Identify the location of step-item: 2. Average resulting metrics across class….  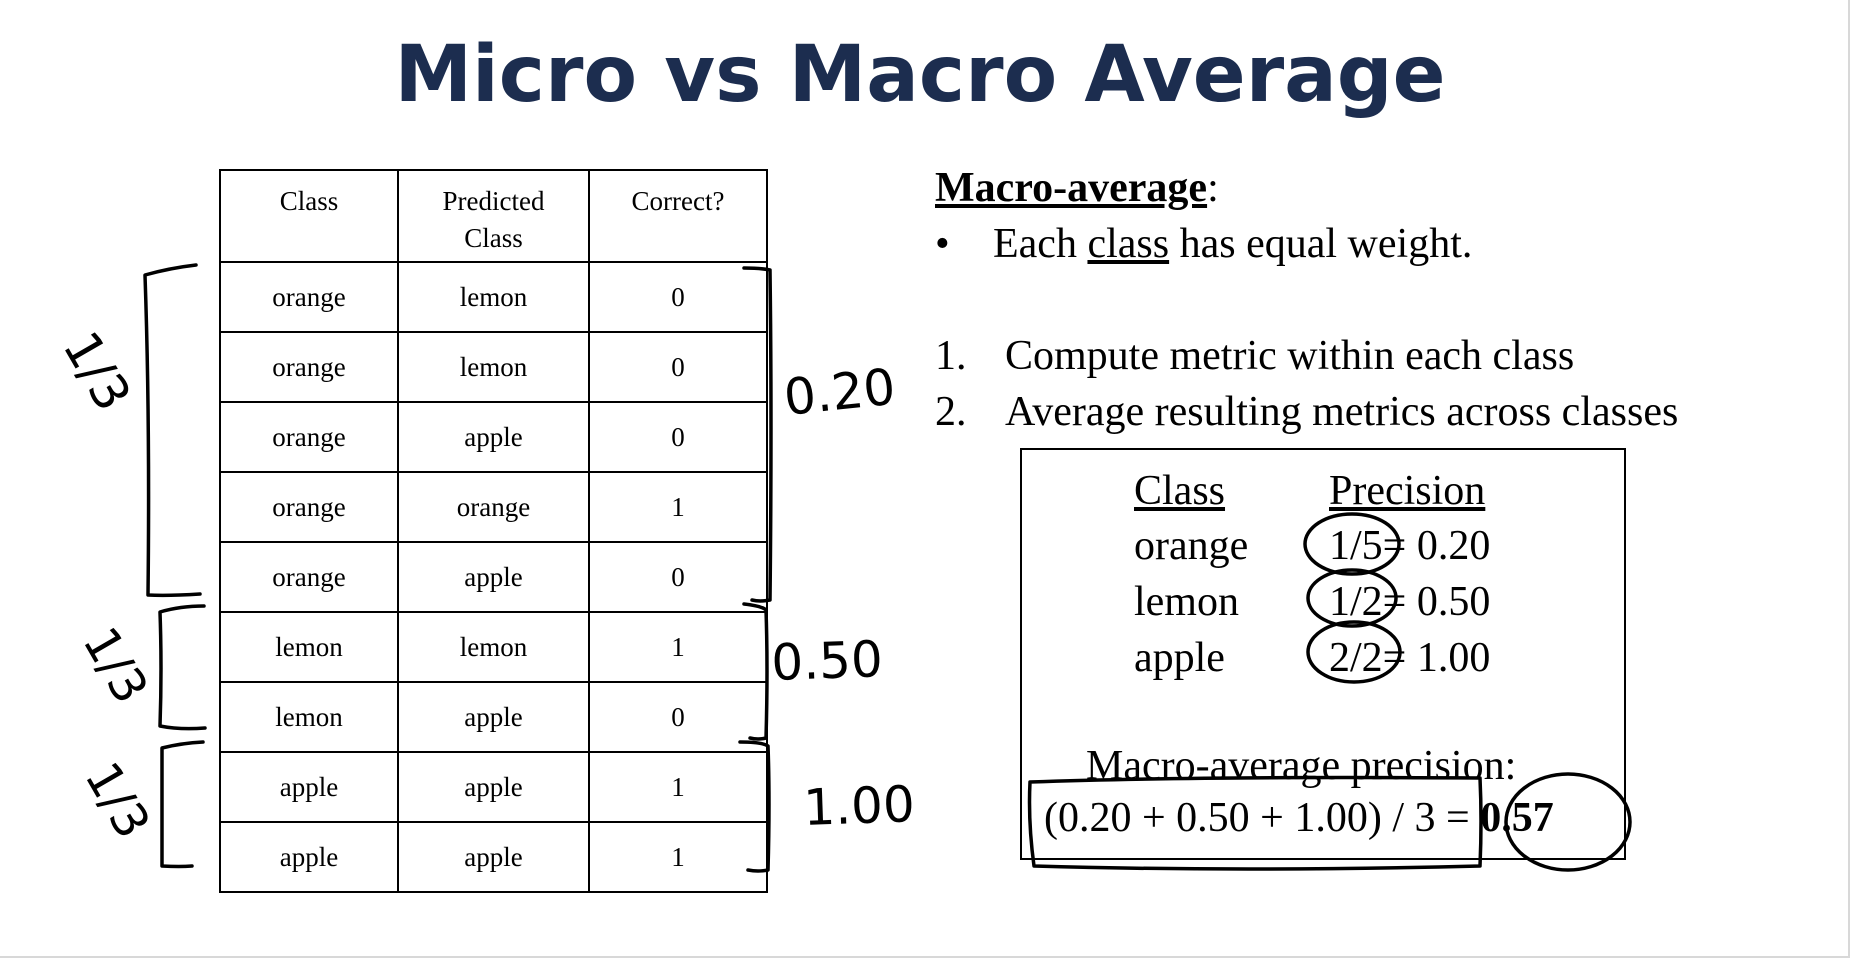
(1307, 412).